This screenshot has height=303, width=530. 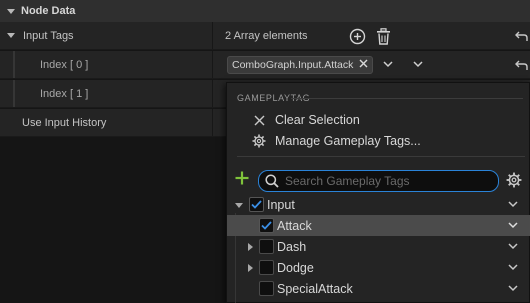 I want to click on remove-tag-button, so click(x=363, y=65).